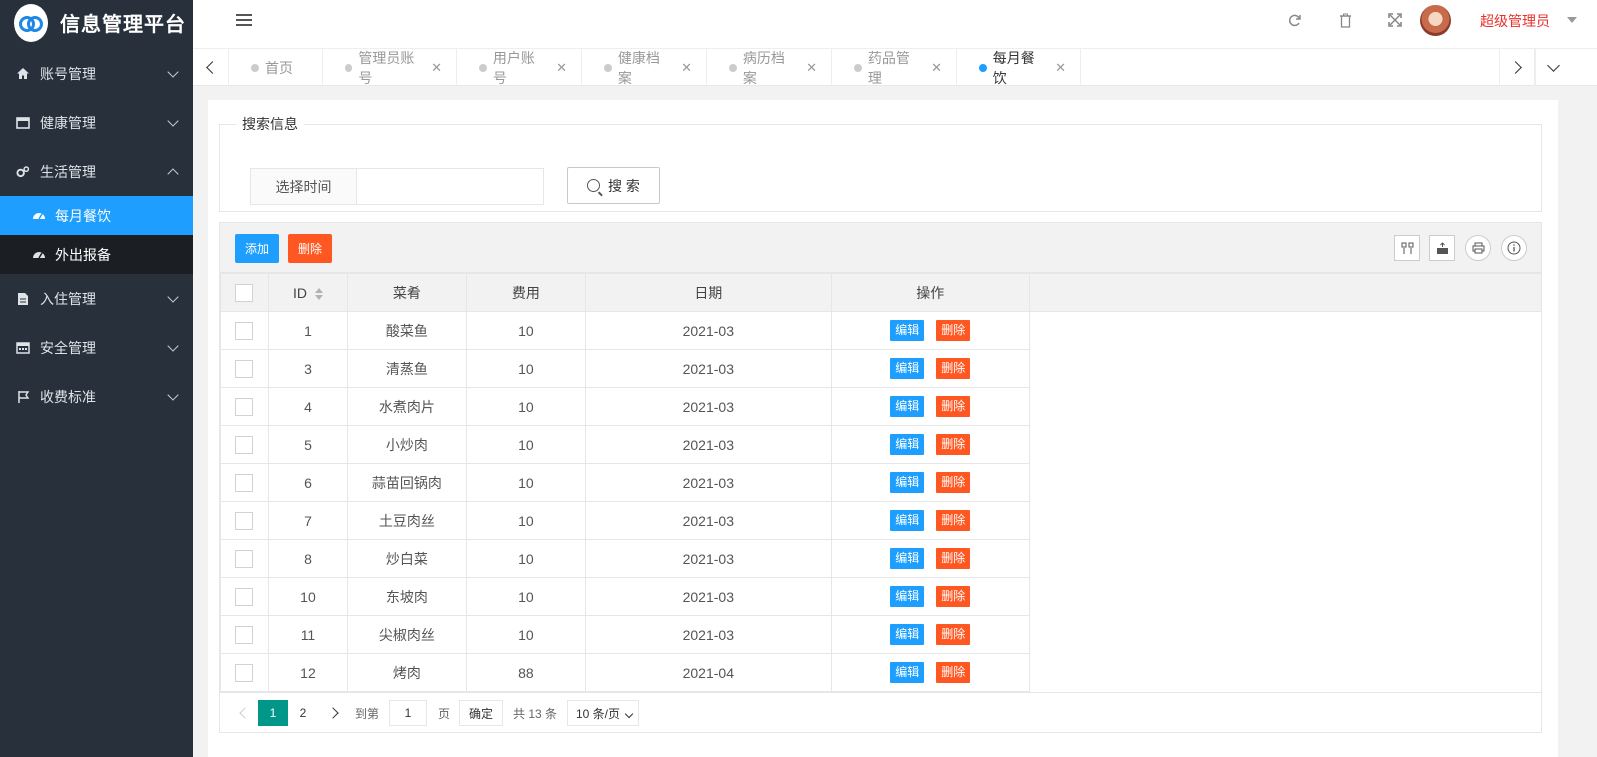 The width and height of the screenshot is (1597, 757). I want to click on page-size-select: 10 条/页, so click(603, 713).